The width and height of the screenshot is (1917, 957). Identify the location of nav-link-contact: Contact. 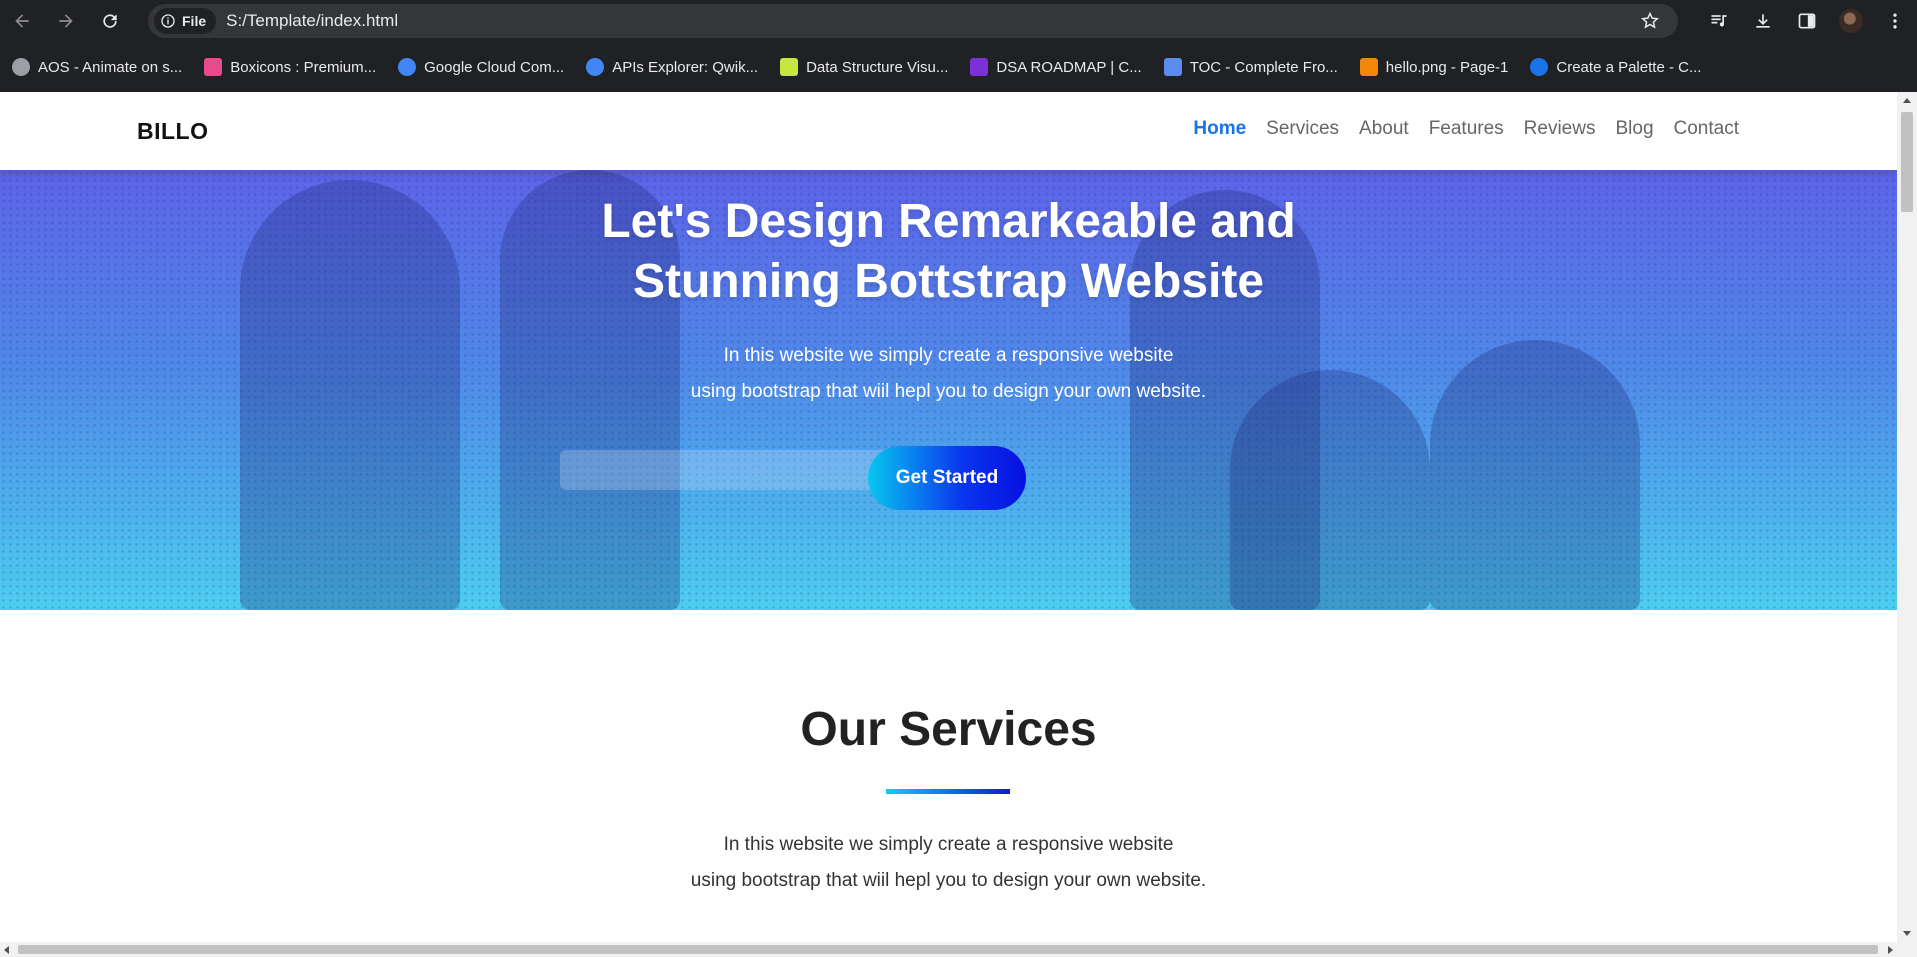
(1706, 129).